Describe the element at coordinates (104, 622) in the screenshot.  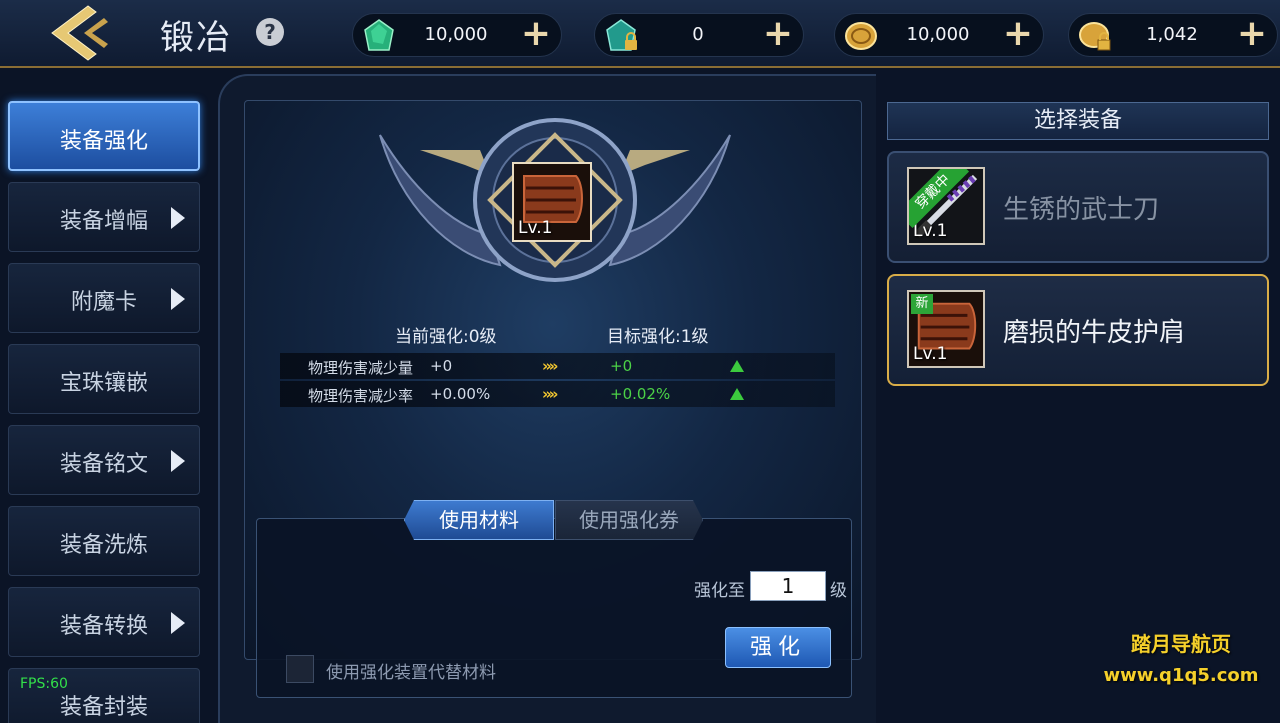
I see `menu-item-convert: 装备转换` at that location.